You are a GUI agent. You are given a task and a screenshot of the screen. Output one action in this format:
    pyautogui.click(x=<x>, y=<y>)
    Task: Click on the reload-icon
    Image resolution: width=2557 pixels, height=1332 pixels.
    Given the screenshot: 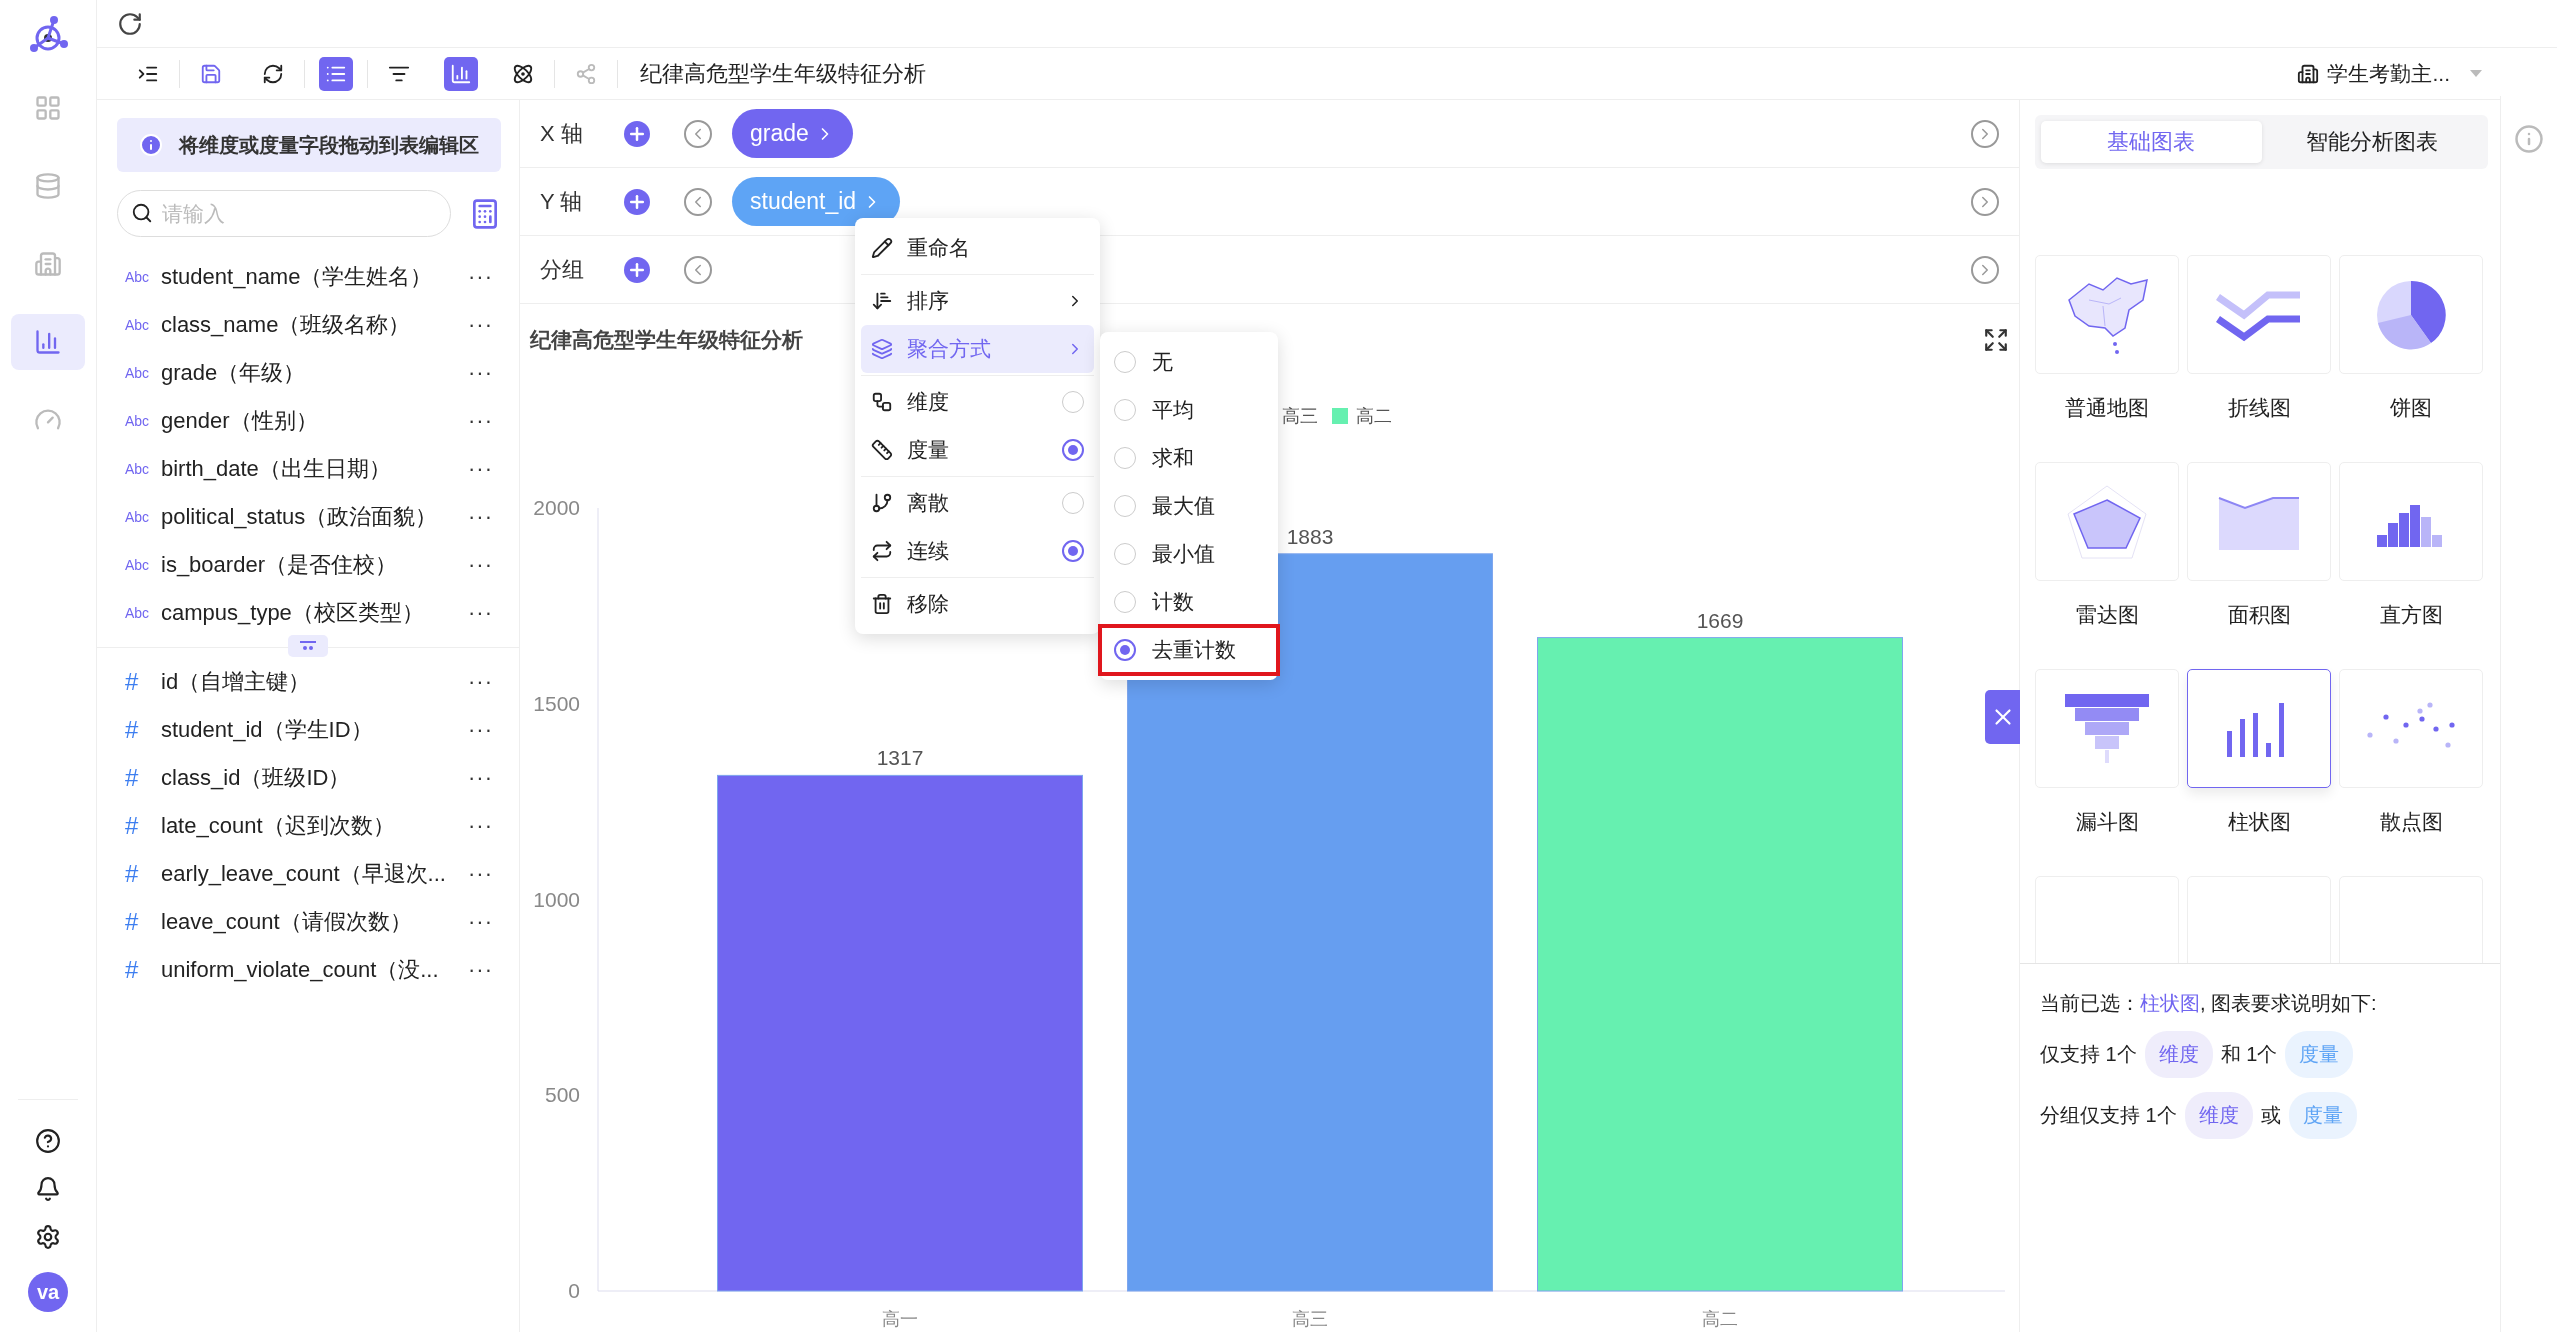 What is the action you would take?
    pyautogui.click(x=130, y=23)
    